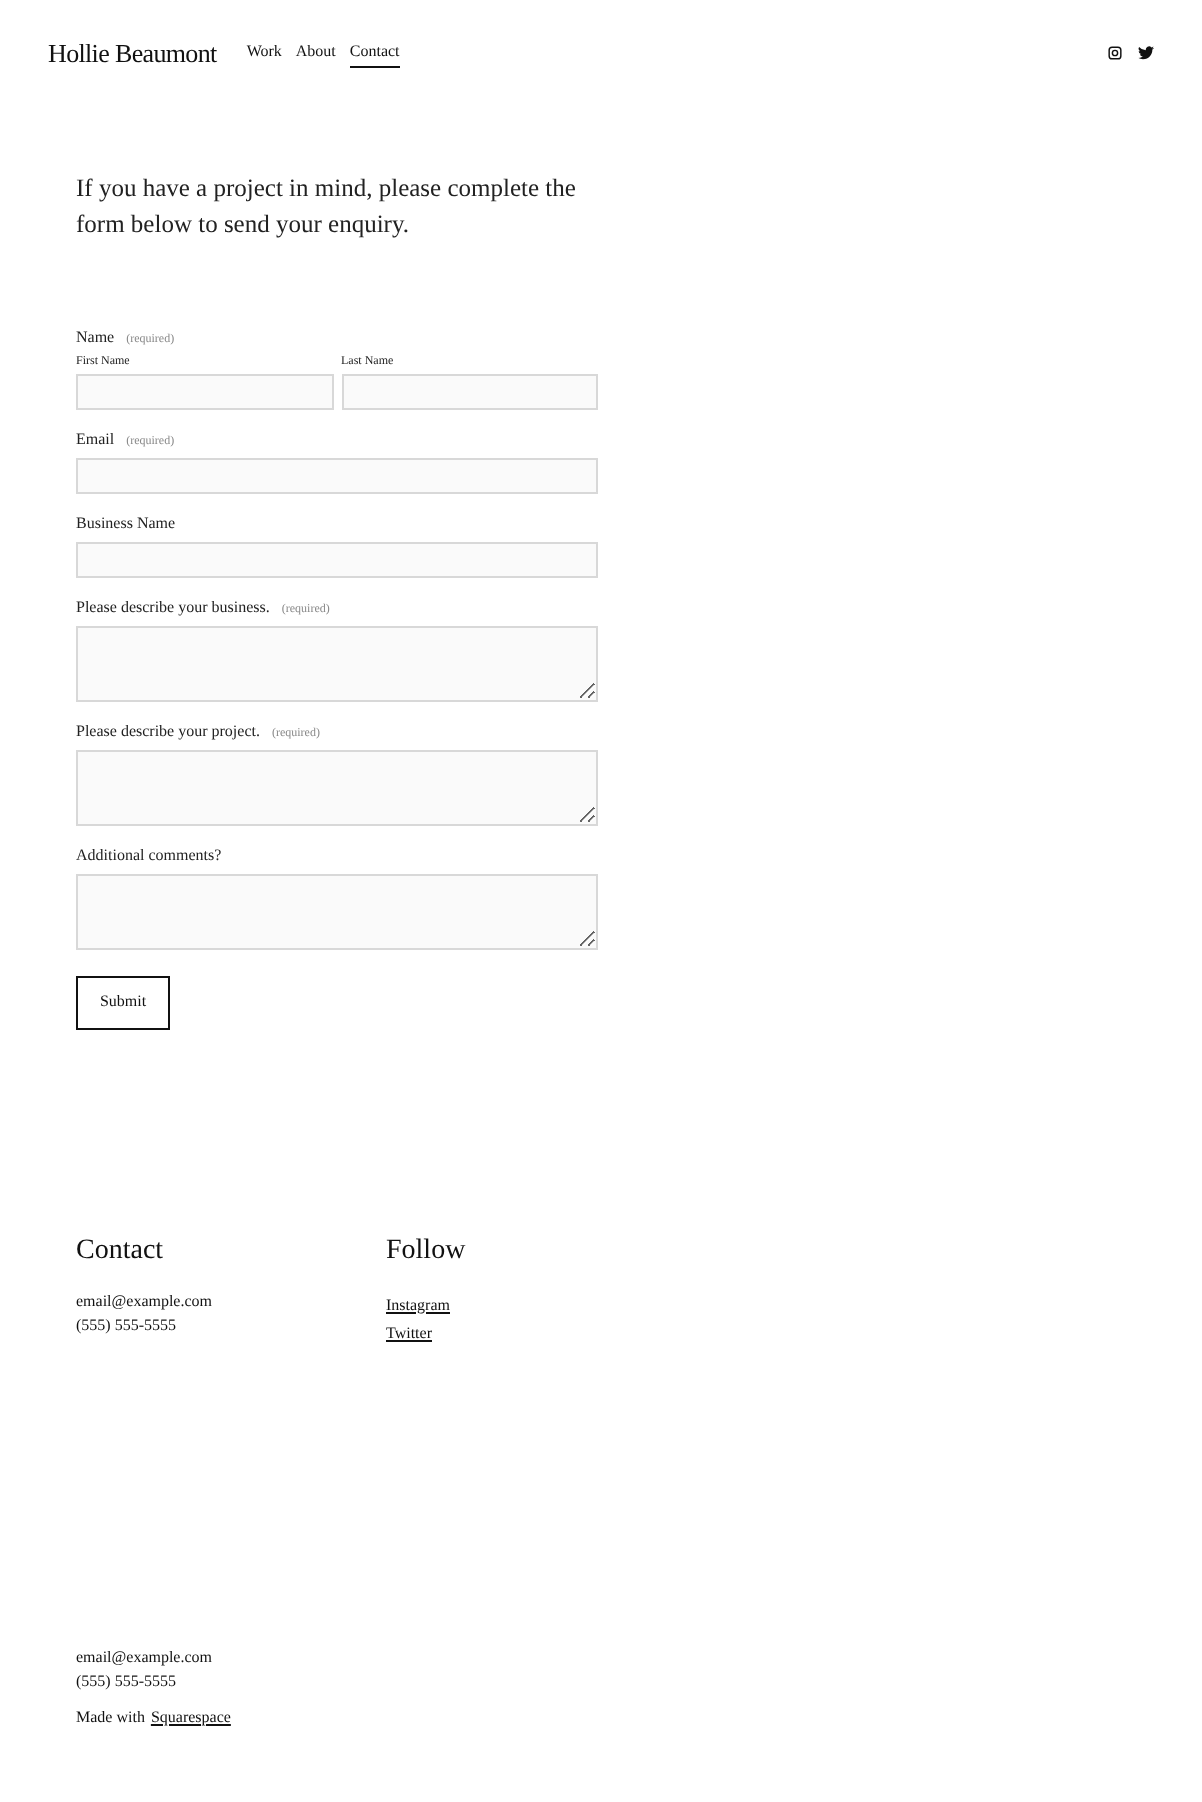 This screenshot has height=1802, width=1202. What do you see at coordinates (1115, 53) in the screenshot?
I see `instagram-icon` at bounding box center [1115, 53].